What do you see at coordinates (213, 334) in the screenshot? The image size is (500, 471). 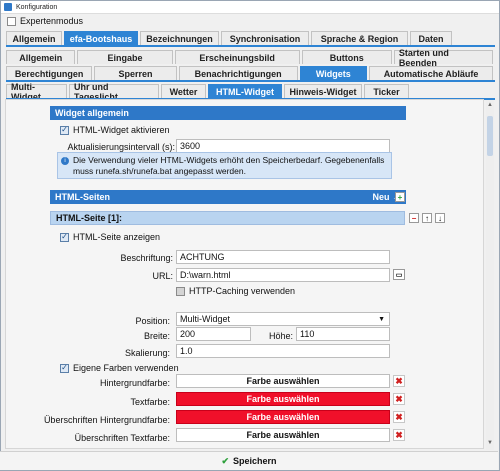 I see `width-input: 200` at bounding box center [213, 334].